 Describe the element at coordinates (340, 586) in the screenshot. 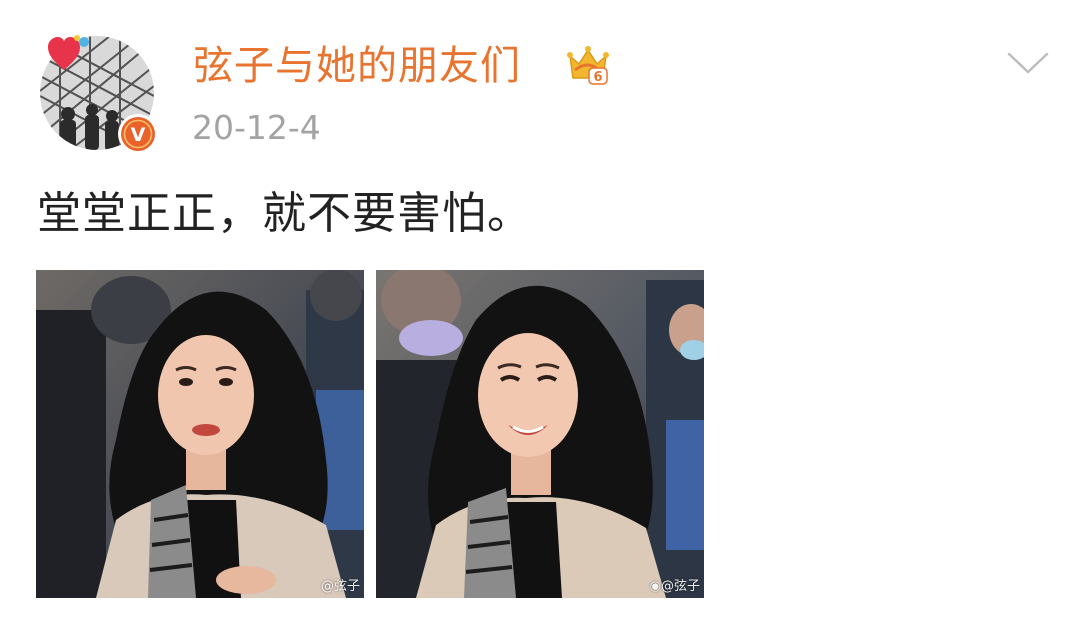

I see `photo-watermark: @弦子` at that location.